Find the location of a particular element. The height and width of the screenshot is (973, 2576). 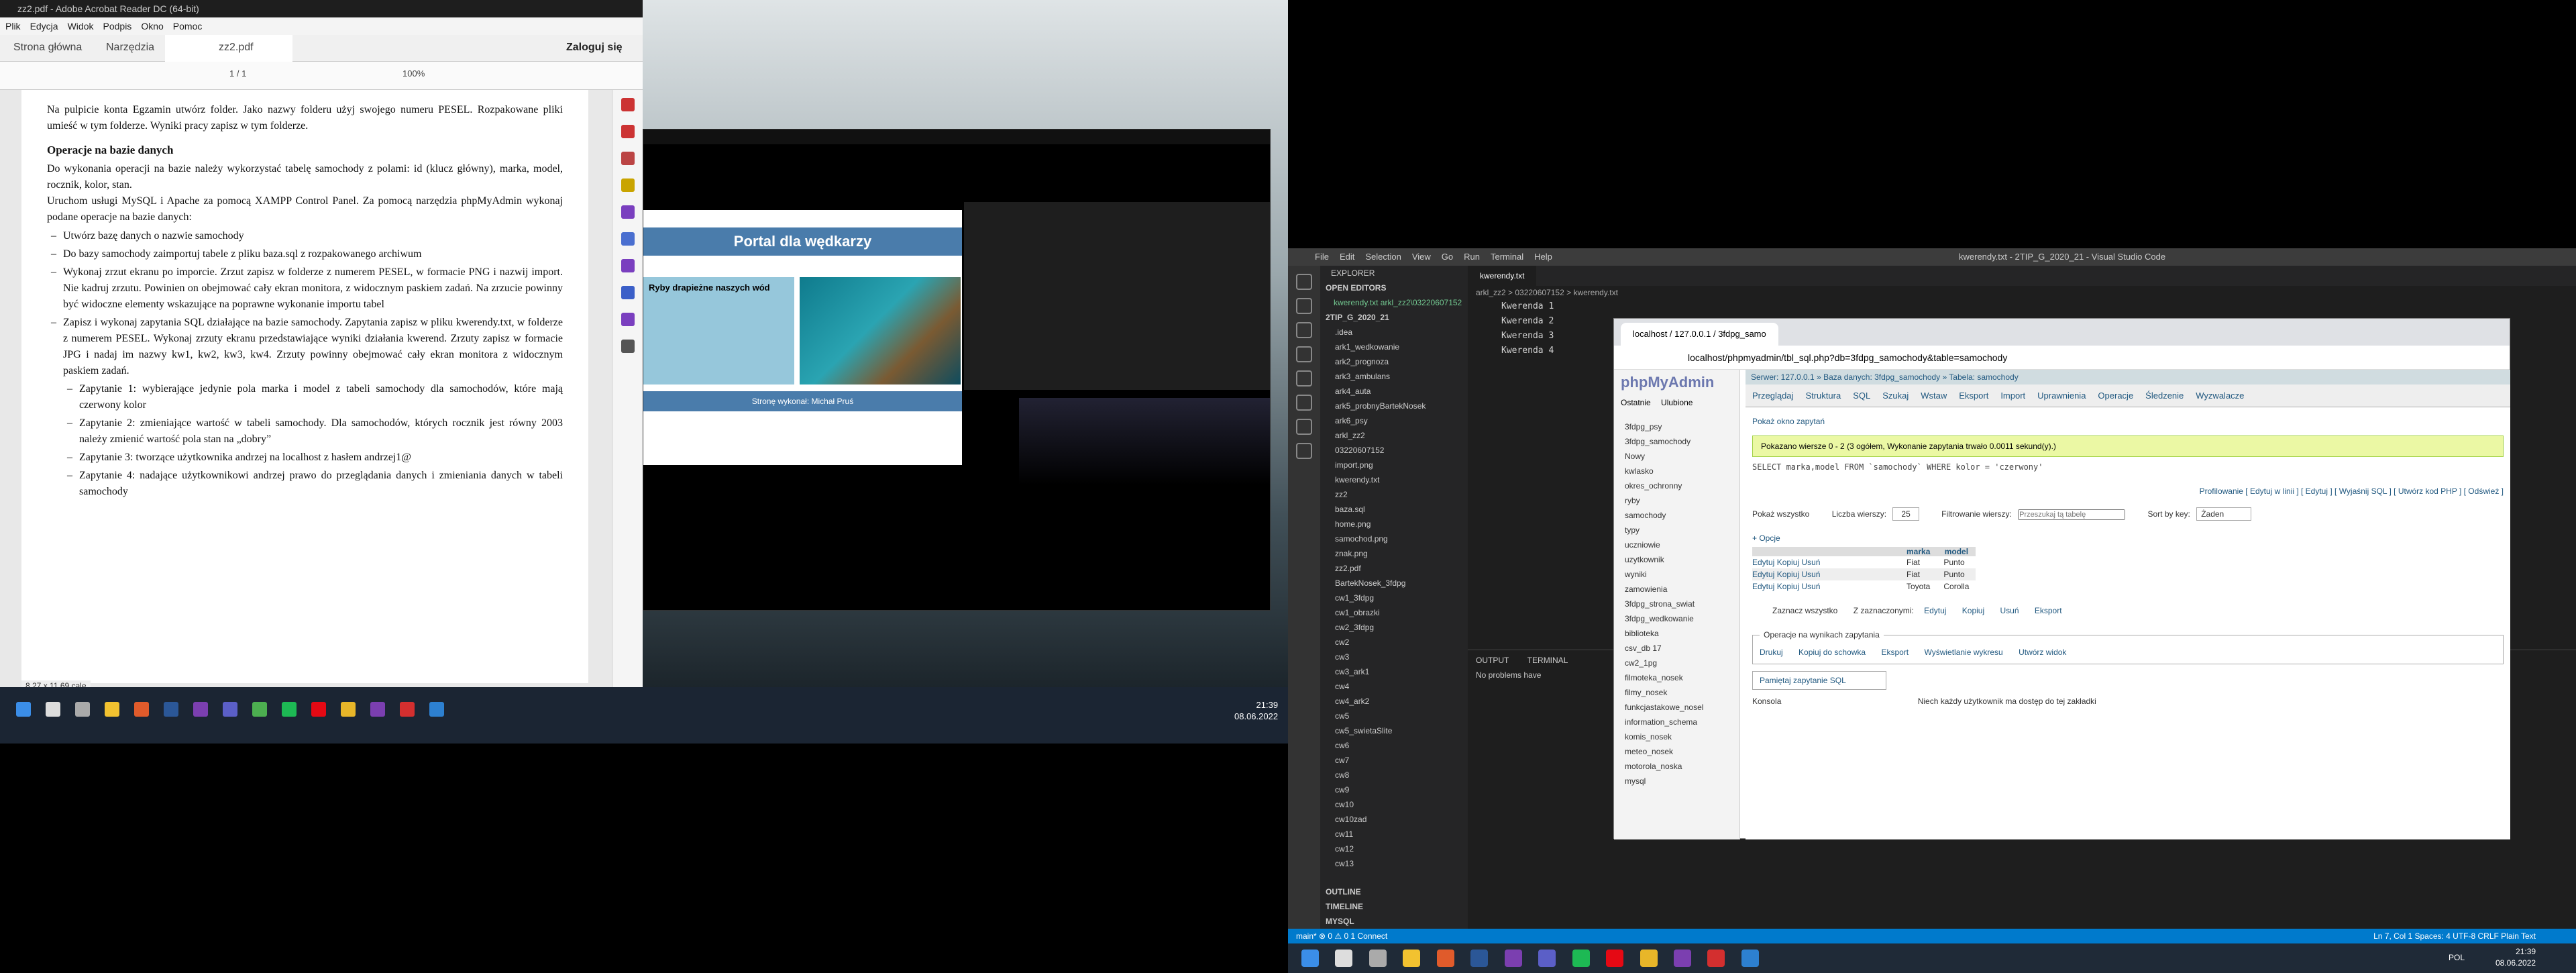

bulk-copy: Kopiuj is located at coordinates (1973, 610).